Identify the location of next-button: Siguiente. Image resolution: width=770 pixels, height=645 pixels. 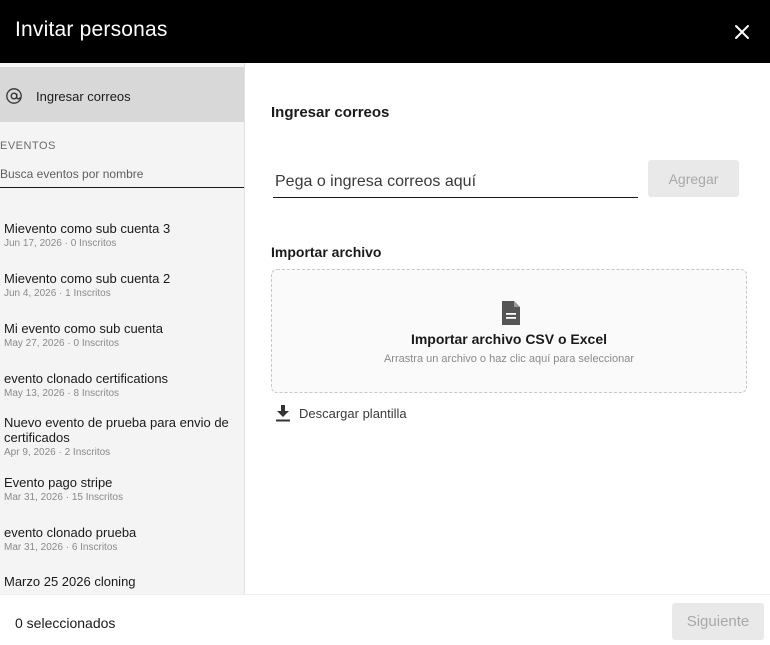
(718, 621).